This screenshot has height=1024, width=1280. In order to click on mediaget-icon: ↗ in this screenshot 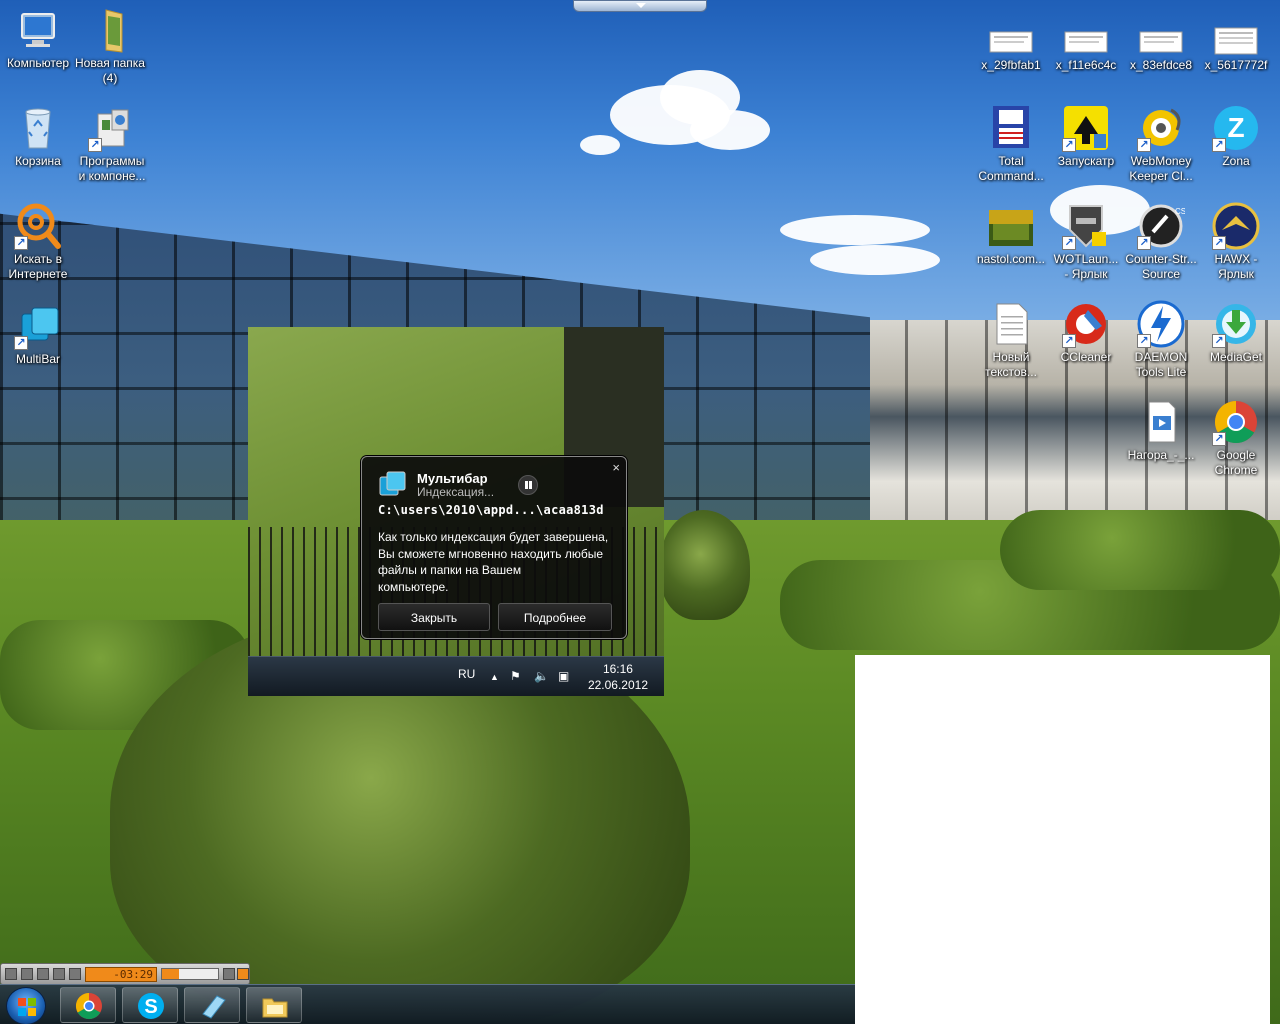, I will do `click(1236, 324)`.